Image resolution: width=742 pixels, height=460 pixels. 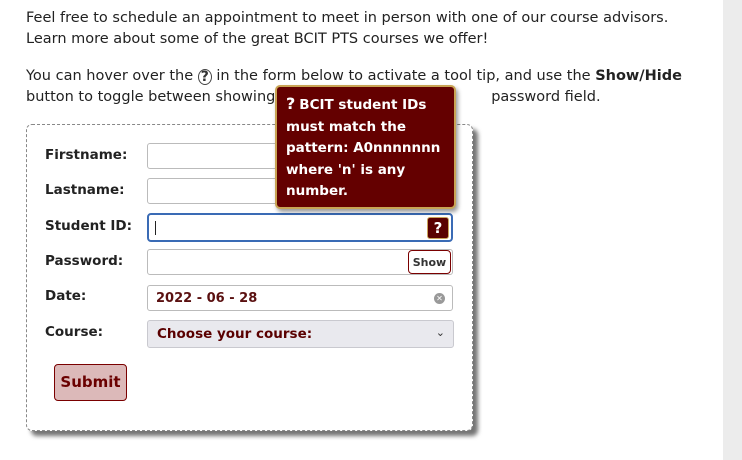 What do you see at coordinates (439, 298) in the screenshot?
I see `clear-x-icon: ✕` at bounding box center [439, 298].